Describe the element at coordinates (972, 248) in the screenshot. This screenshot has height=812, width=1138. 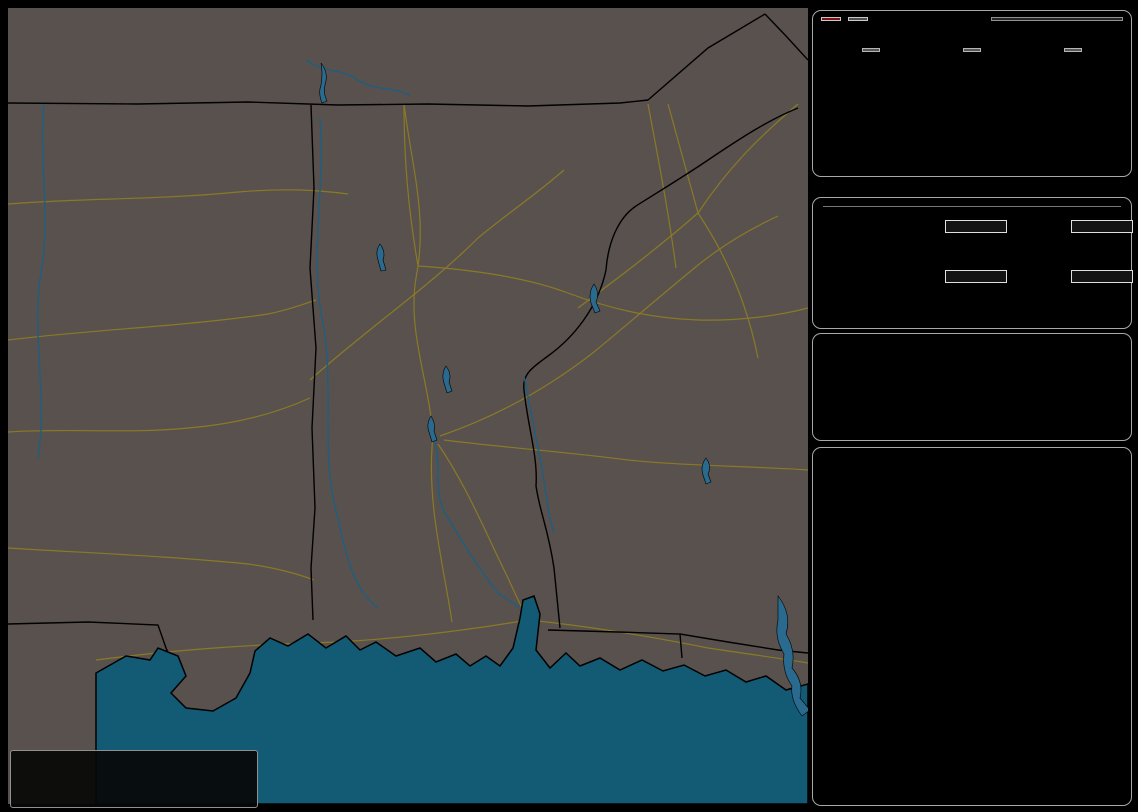
I see `cloud-ground-count-row` at that location.